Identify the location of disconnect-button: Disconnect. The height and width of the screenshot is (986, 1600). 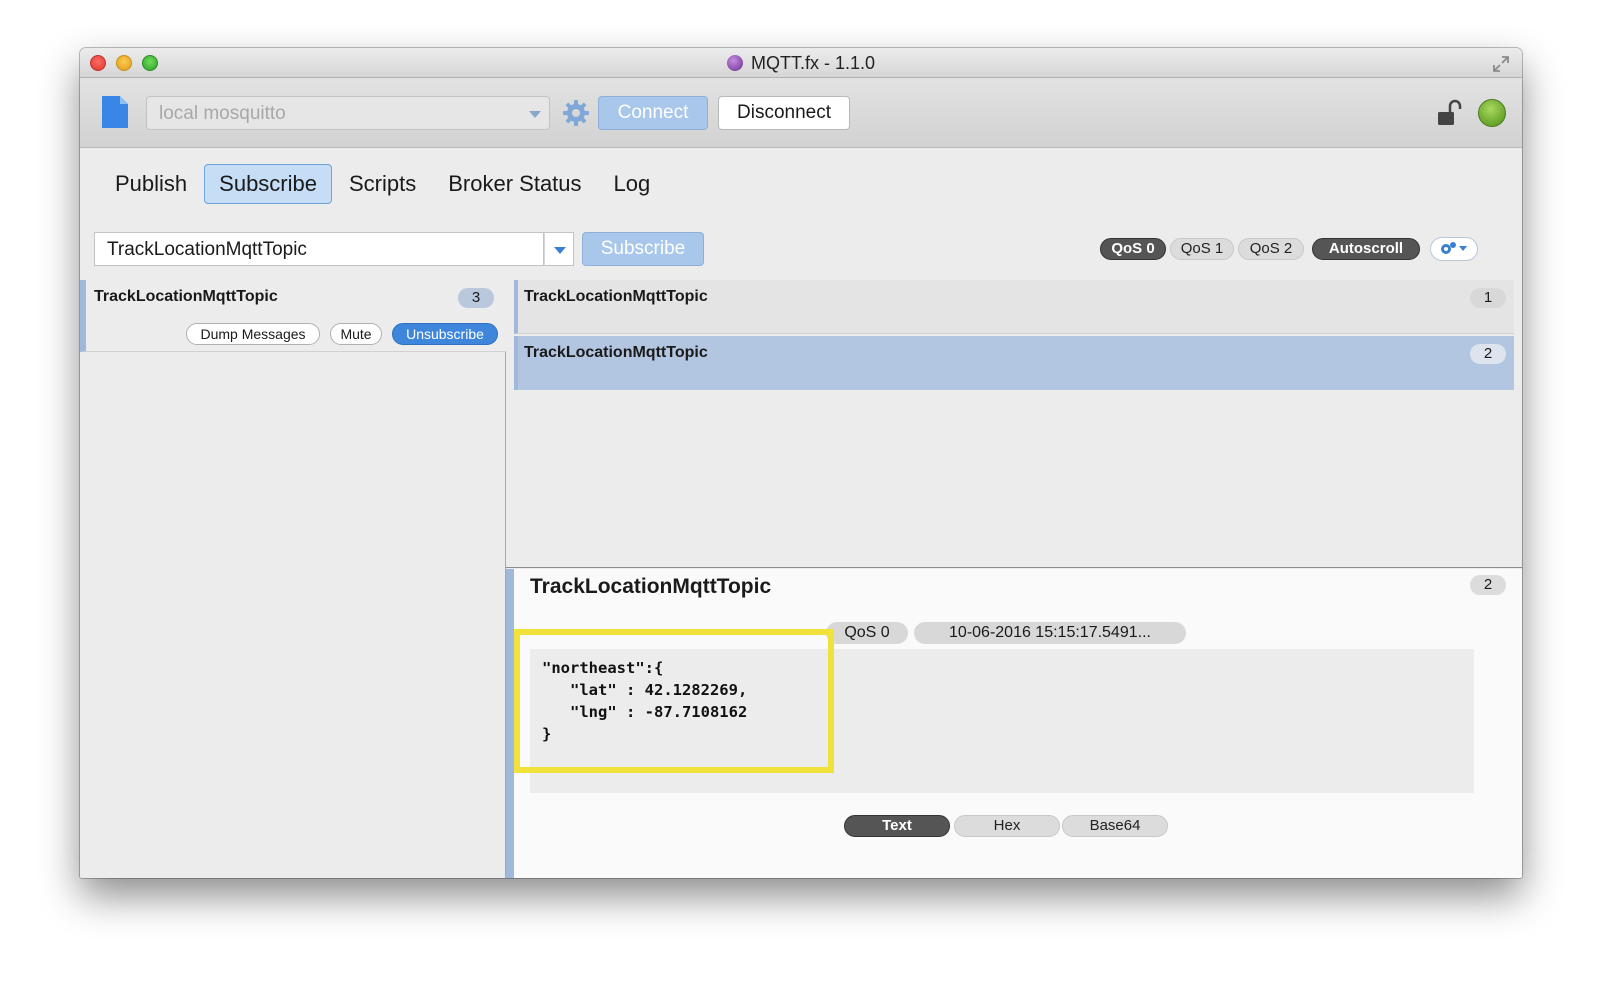
(784, 113).